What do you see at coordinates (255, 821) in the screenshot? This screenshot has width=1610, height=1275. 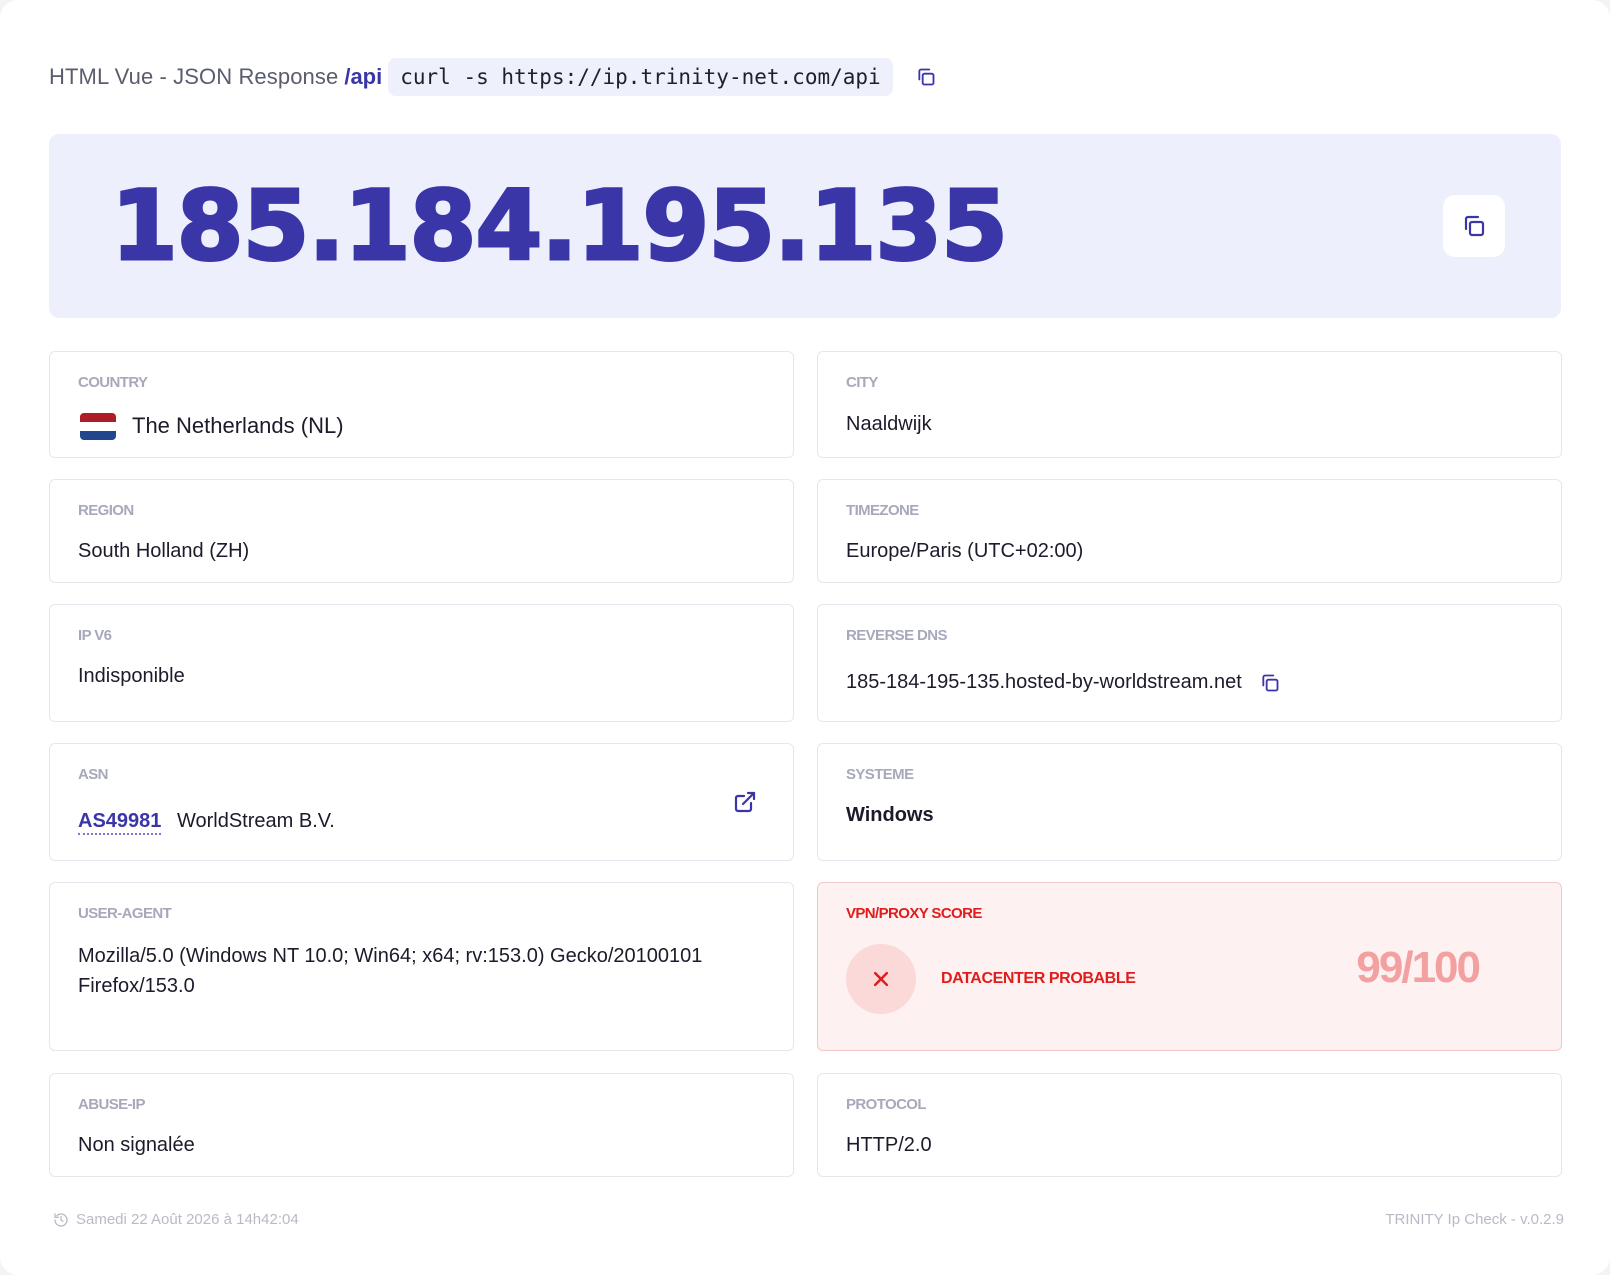 I see `asn-org: WorldStream B.V.` at bounding box center [255, 821].